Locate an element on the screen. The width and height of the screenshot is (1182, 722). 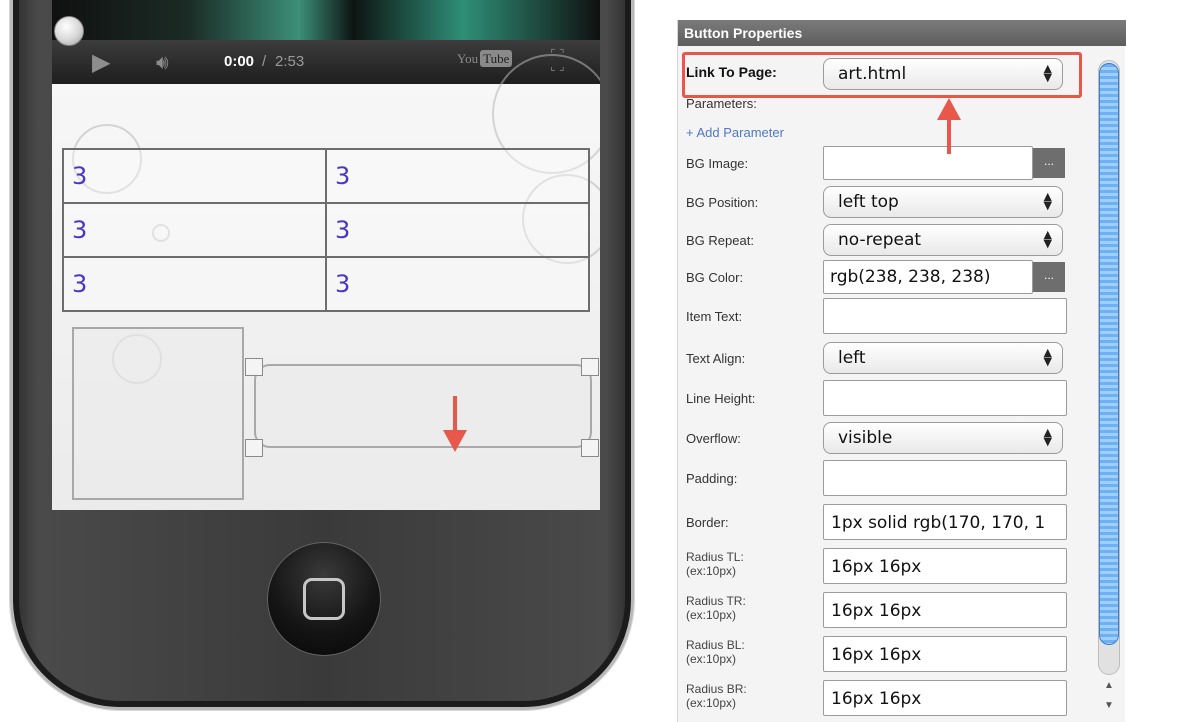
radius-tr-row: Radius TR: (ex:10px) 16px 16px is located at coordinates (888, 611).